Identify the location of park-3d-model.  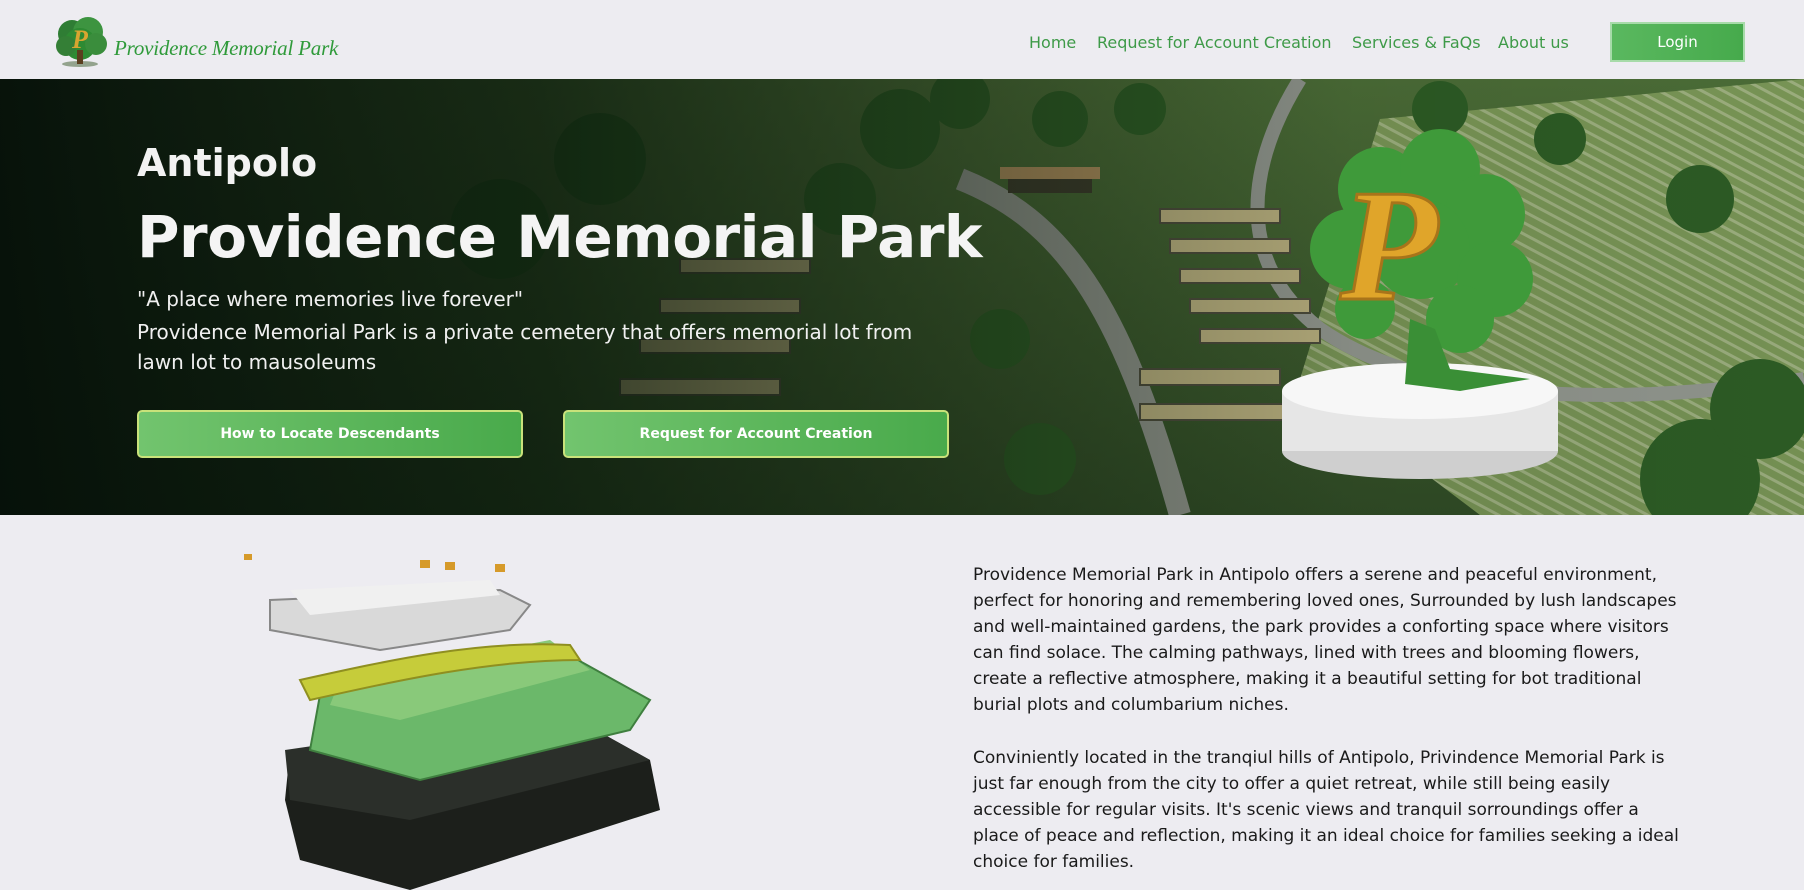
(452, 722).